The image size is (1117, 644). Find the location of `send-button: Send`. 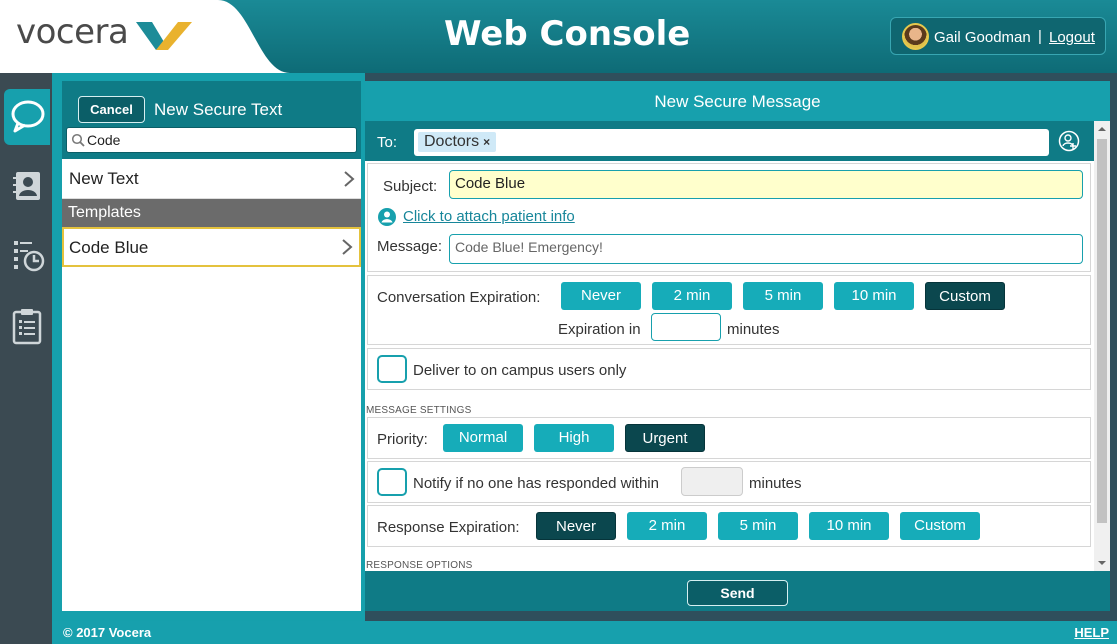

send-button: Send is located at coordinates (737, 593).